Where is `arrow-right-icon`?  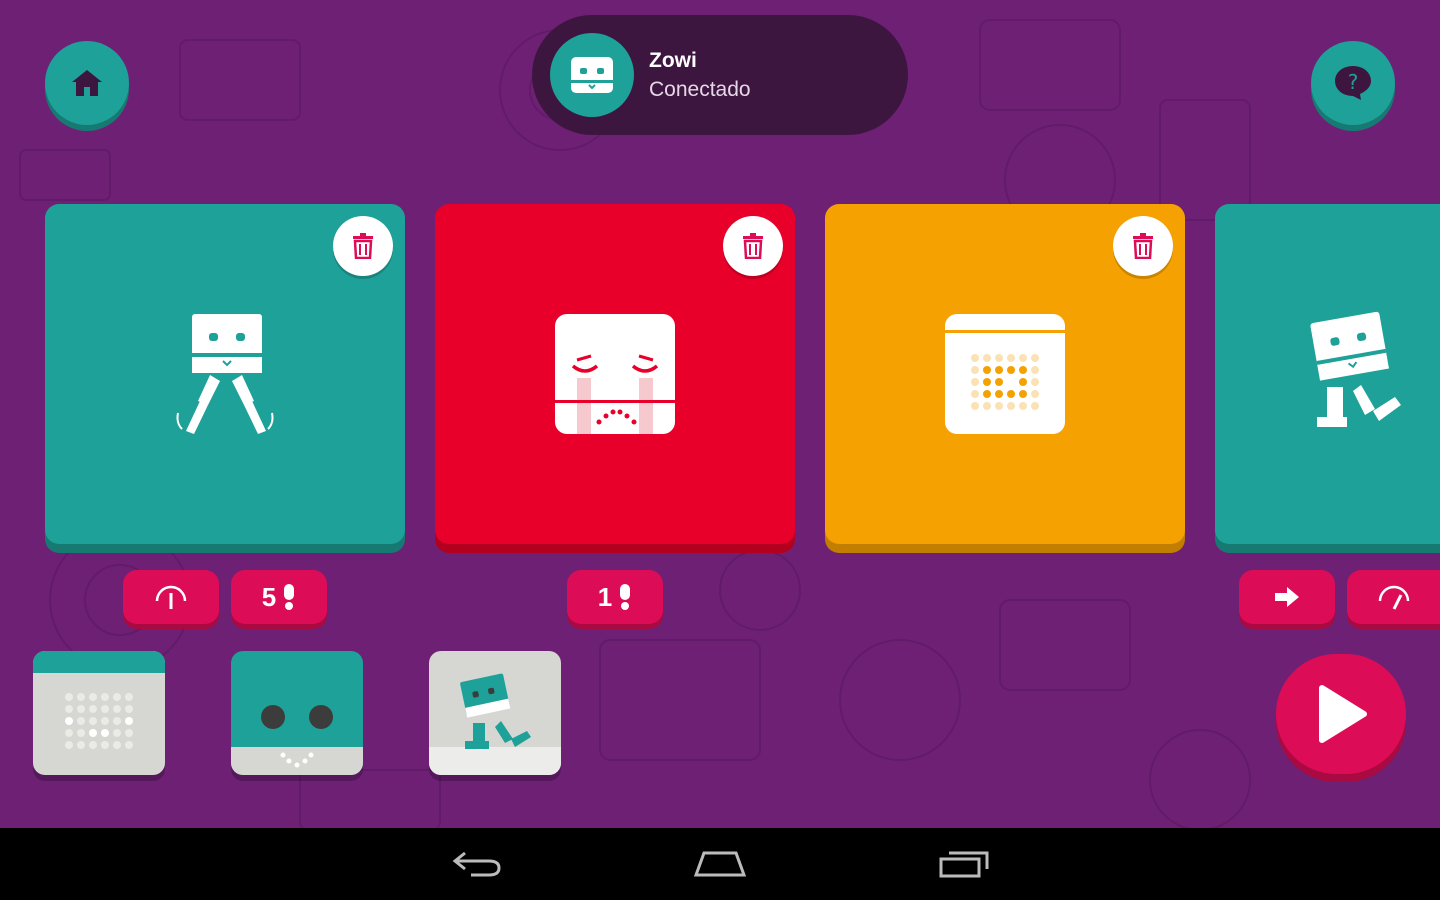 arrow-right-icon is located at coordinates (1287, 597).